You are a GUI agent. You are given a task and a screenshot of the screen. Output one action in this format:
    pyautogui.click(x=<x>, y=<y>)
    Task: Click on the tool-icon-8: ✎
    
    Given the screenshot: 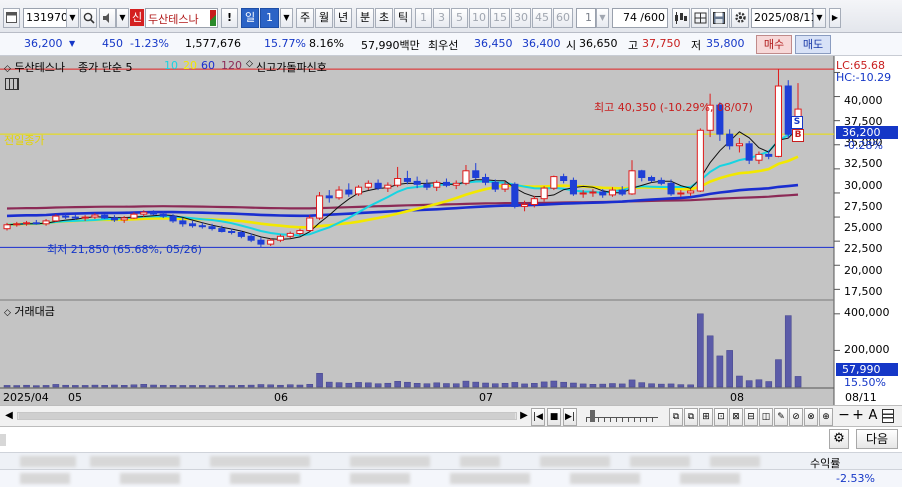 What is the action you would take?
    pyautogui.click(x=781, y=417)
    